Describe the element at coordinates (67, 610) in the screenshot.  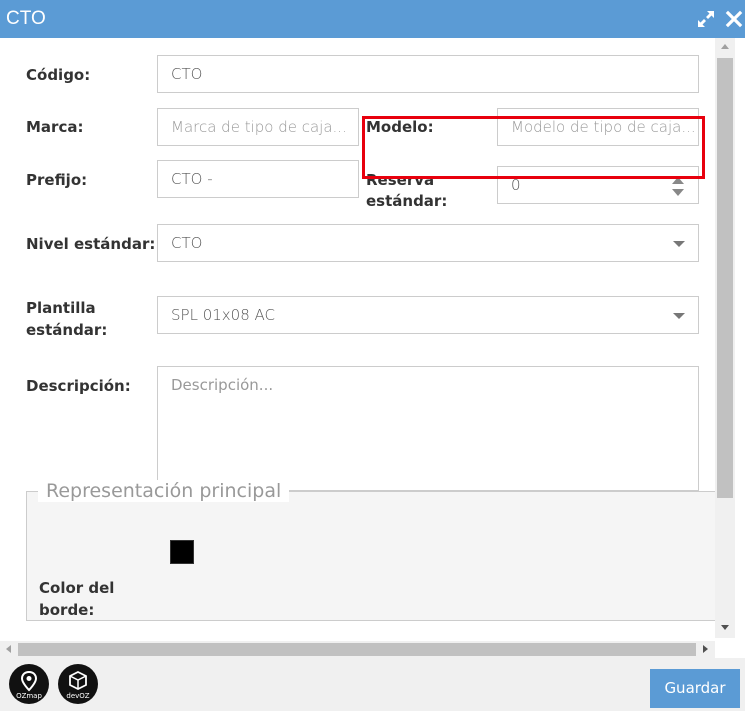
I see `color-borde-label-line2: borde:` at that location.